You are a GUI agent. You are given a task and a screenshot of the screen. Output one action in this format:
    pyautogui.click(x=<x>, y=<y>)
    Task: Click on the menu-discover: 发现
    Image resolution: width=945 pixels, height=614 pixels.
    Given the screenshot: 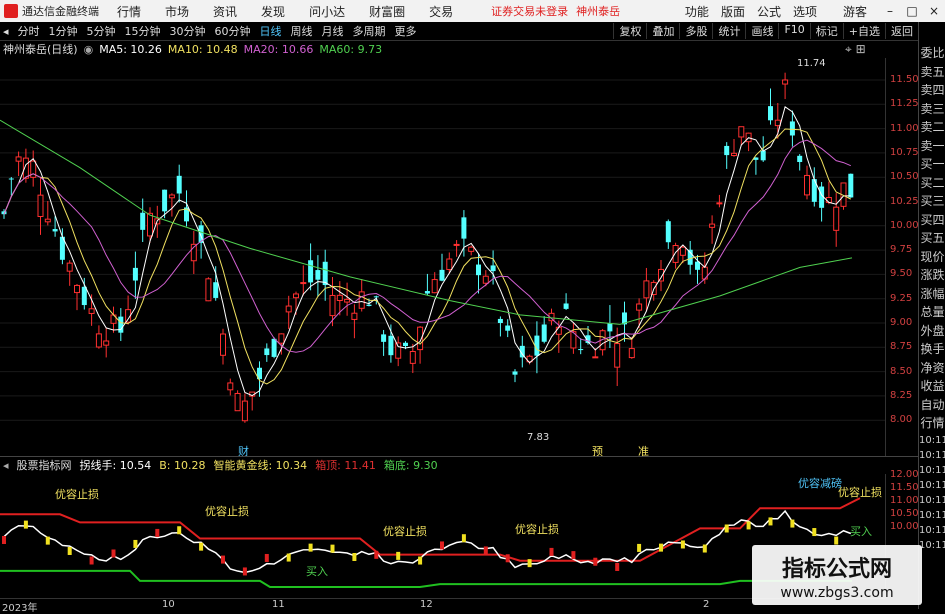 What is the action you would take?
    pyautogui.click(x=273, y=11)
    